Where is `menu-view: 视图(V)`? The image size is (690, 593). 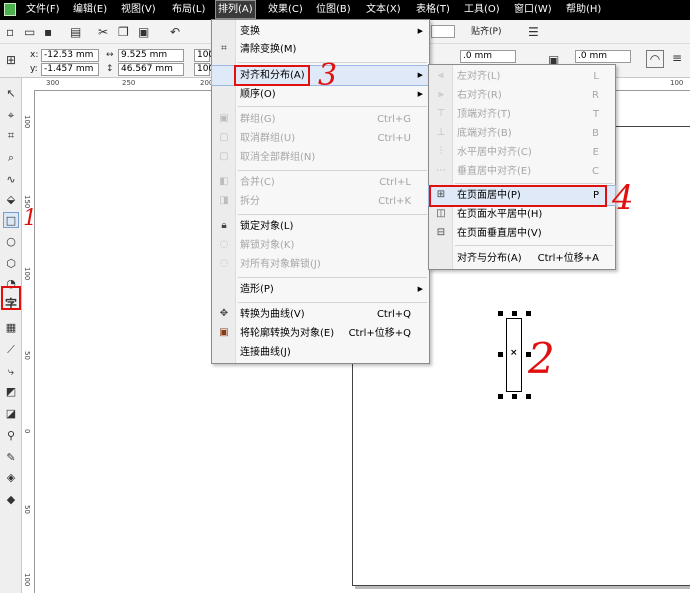
menu-view: 视图(V) is located at coordinates (138, 10).